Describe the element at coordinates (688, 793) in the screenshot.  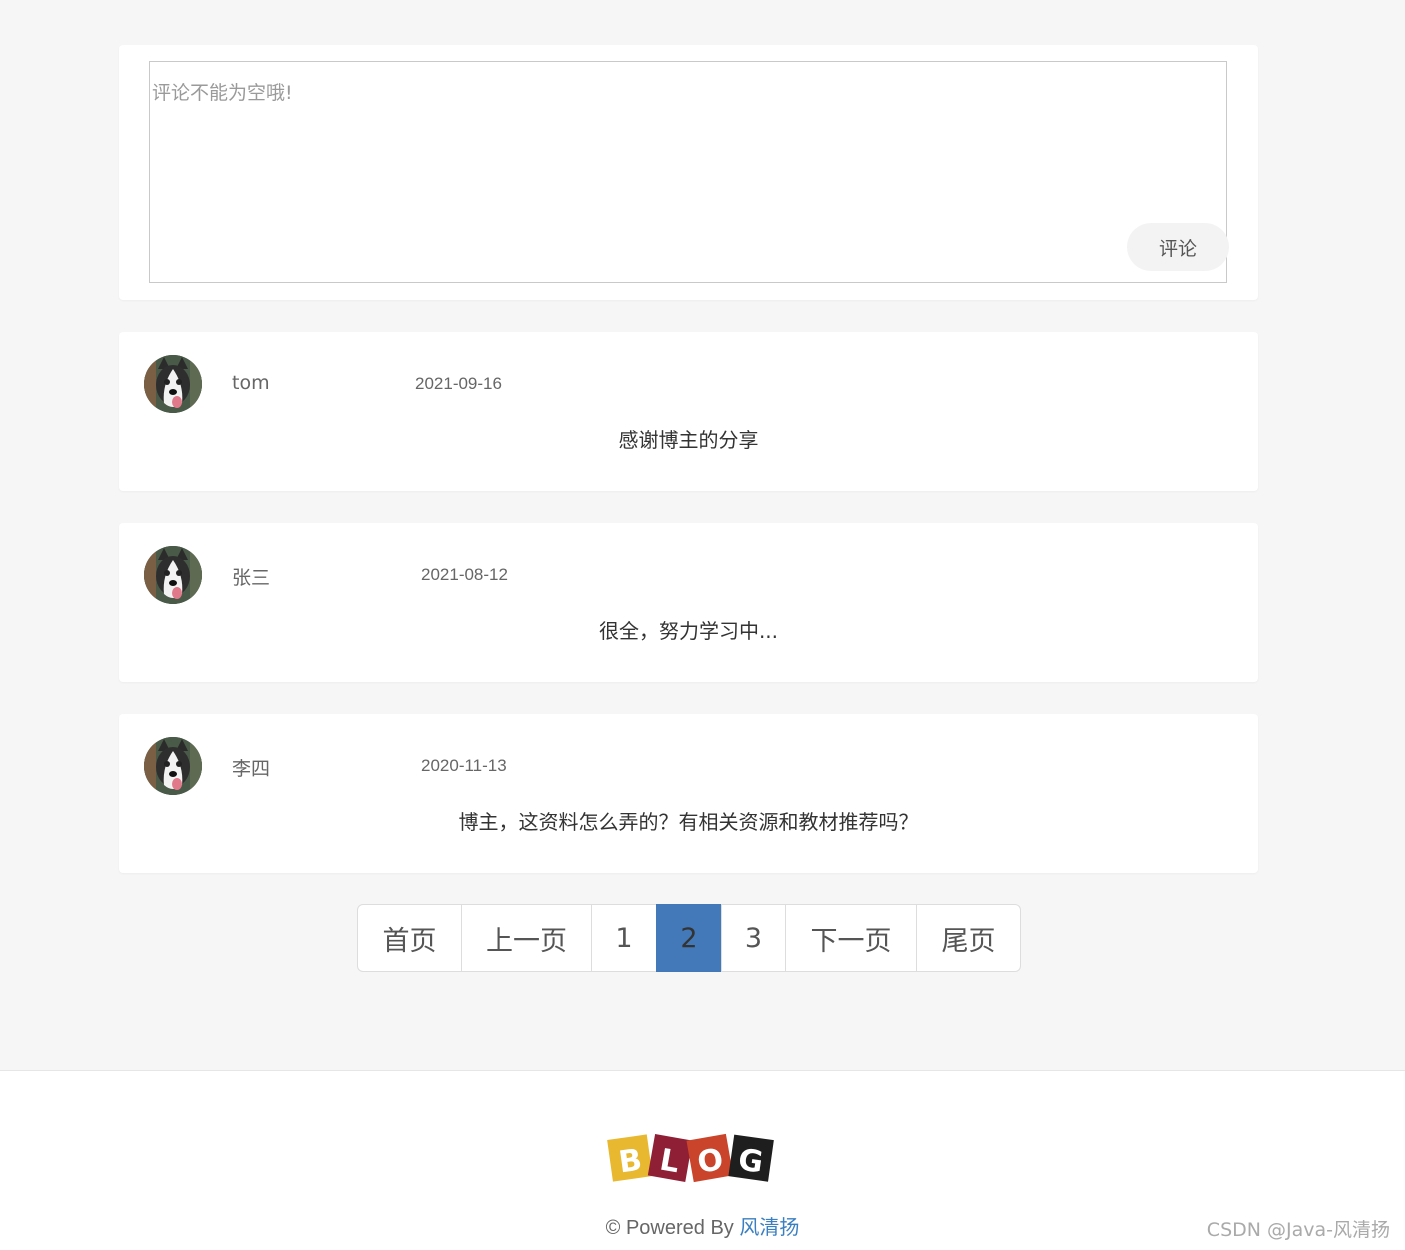
I see `comment-card: 李四 2020-11-13 博主，这资料怎么弄的？有相关资源和教材推荐吗？` at that location.